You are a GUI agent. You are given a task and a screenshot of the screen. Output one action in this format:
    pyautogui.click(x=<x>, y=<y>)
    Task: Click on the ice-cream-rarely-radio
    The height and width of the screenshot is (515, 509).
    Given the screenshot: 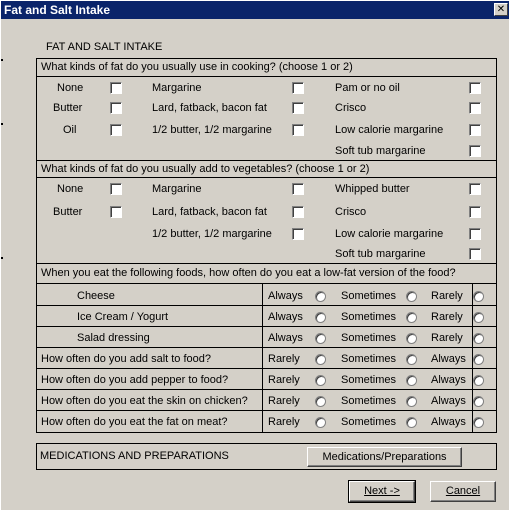 What is the action you would take?
    pyautogui.click(x=478, y=317)
    